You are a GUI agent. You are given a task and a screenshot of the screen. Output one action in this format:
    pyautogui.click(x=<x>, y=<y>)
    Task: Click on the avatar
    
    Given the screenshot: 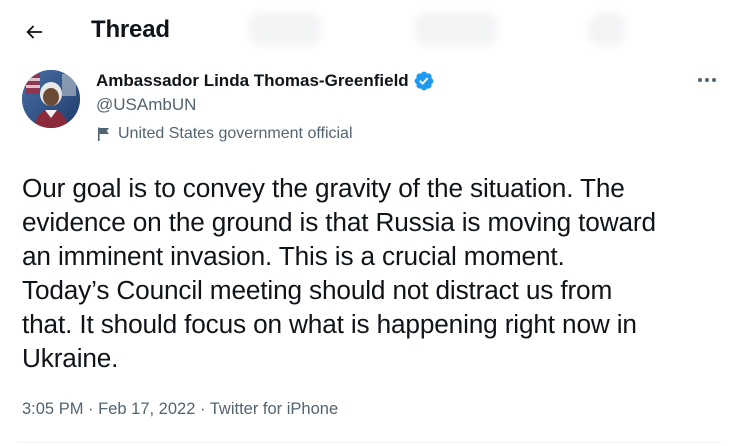 What is the action you would take?
    pyautogui.click(x=51, y=99)
    